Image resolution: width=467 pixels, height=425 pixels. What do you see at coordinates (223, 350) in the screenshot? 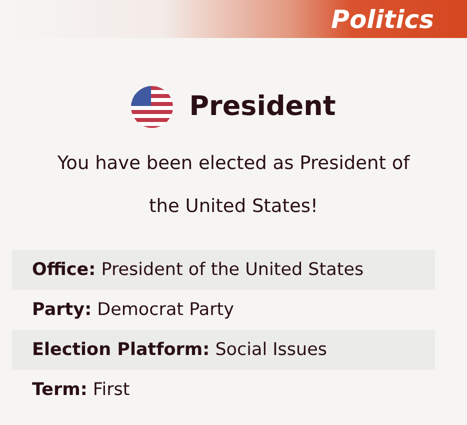
I see `detail-row: Election Platform: Social Issues` at bounding box center [223, 350].